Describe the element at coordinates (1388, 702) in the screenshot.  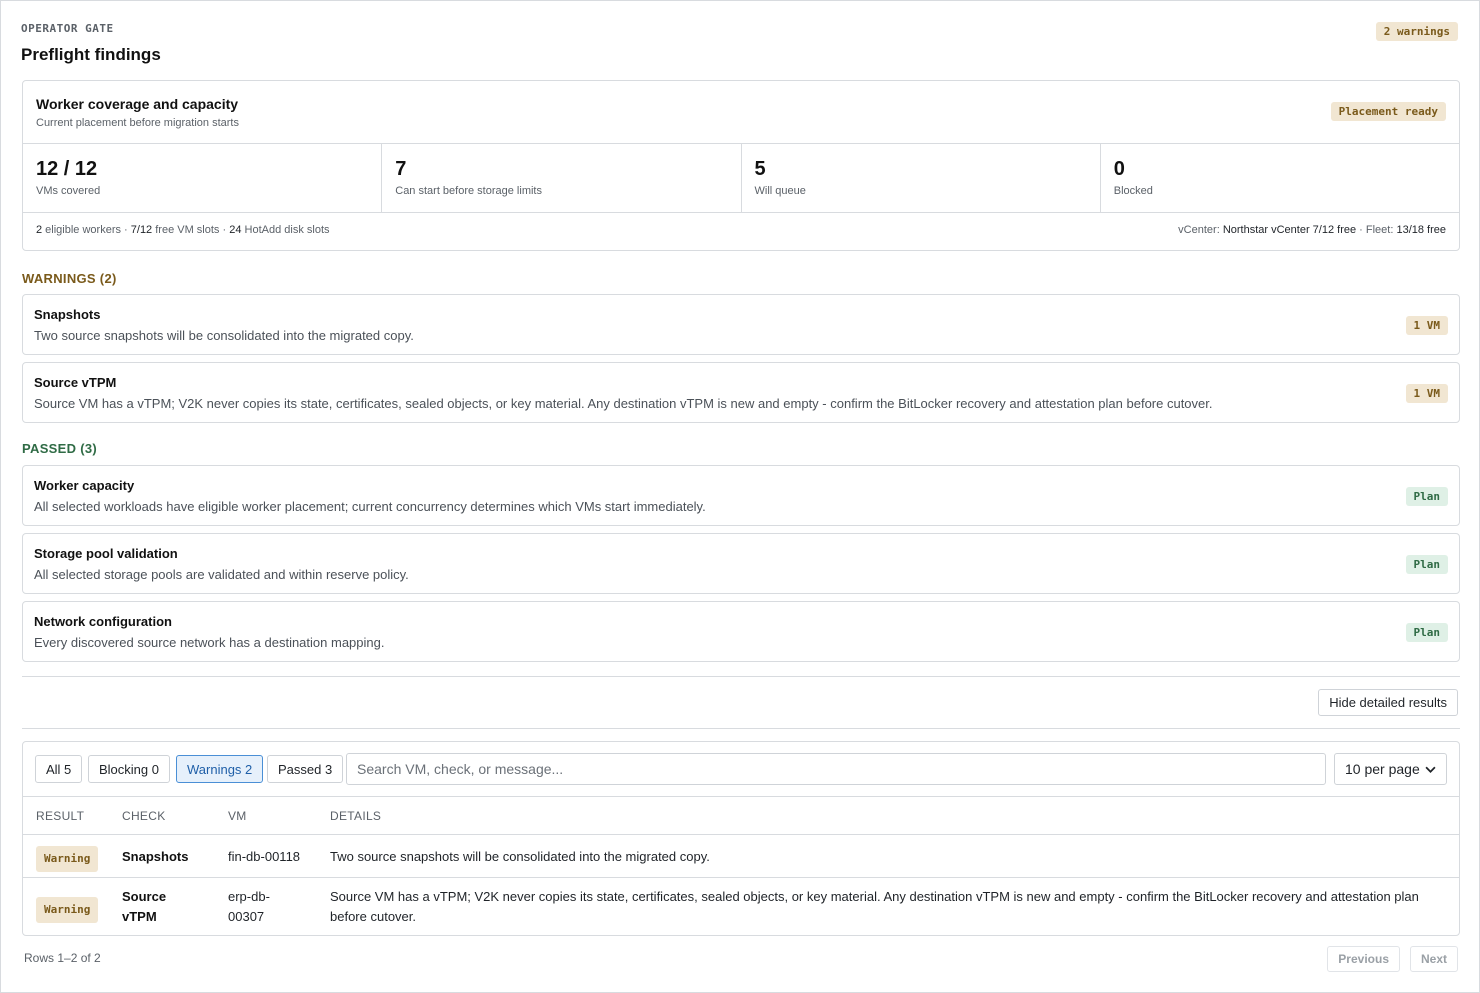
I see `hide-detailed-results-button: Hide detailed results` at that location.